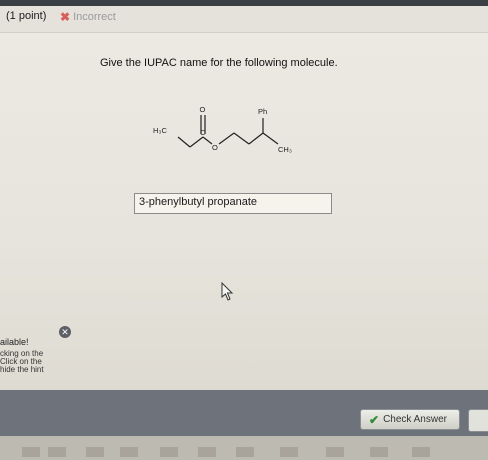 This screenshot has width=488, height=460. What do you see at coordinates (227, 291) in the screenshot?
I see `mouse-cursor-icon` at bounding box center [227, 291].